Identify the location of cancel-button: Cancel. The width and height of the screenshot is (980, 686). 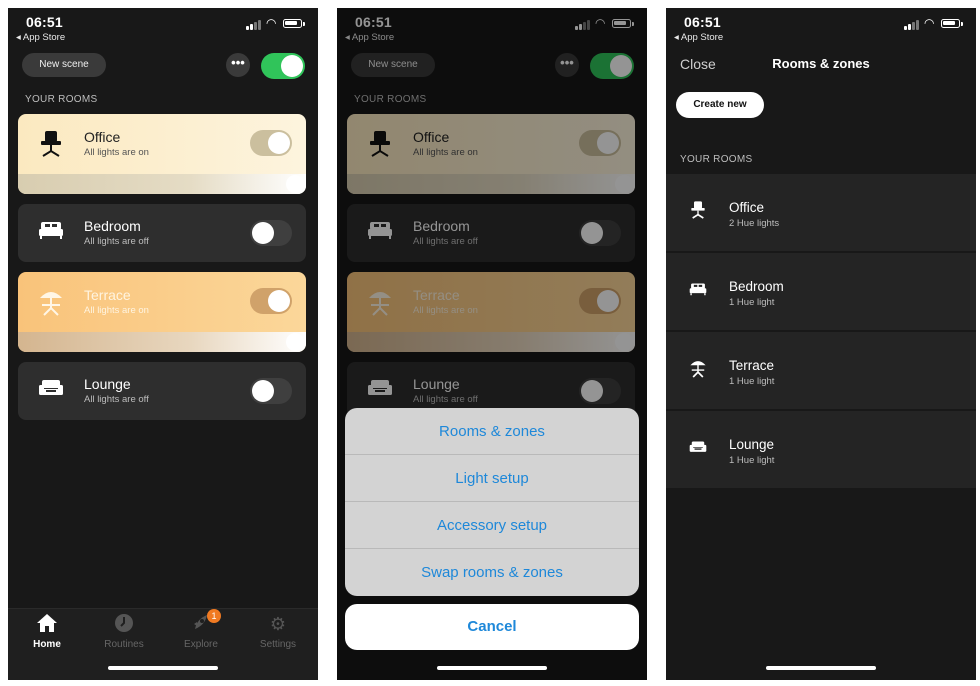
(492, 627).